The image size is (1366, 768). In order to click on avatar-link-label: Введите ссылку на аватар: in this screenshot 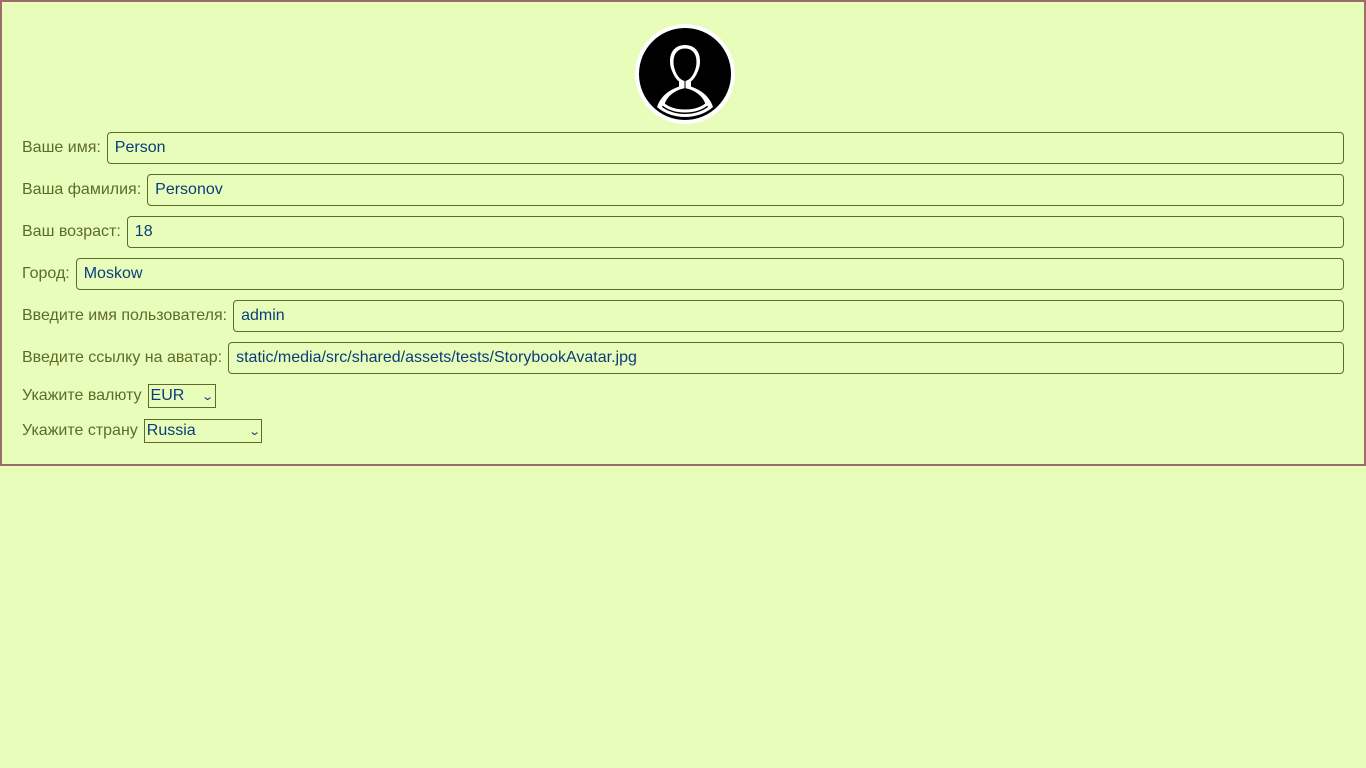, I will do `click(122, 357)`.